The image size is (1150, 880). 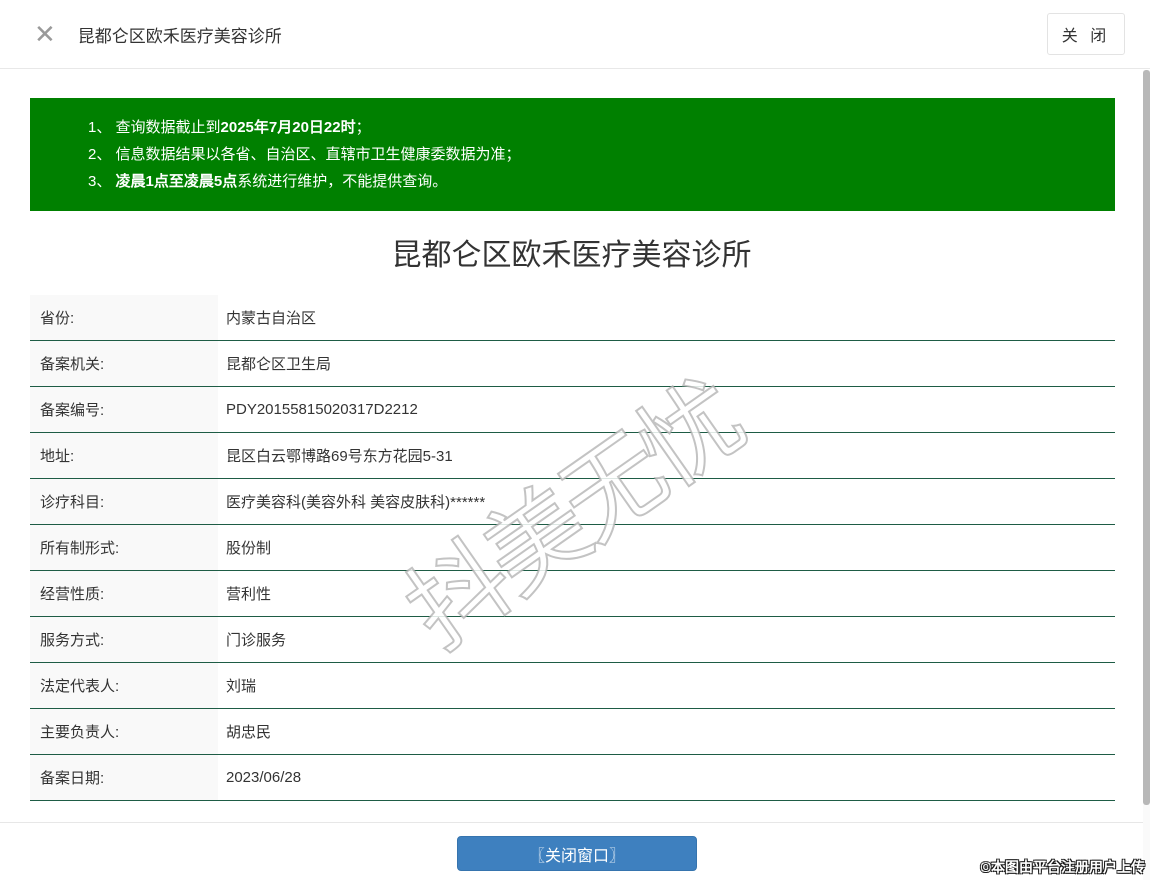 What do you see at coordinates (572, 318) in the screenshot?
I see `table-row: 省份: 内蒙古自治区` at bounding box center [572, 318].